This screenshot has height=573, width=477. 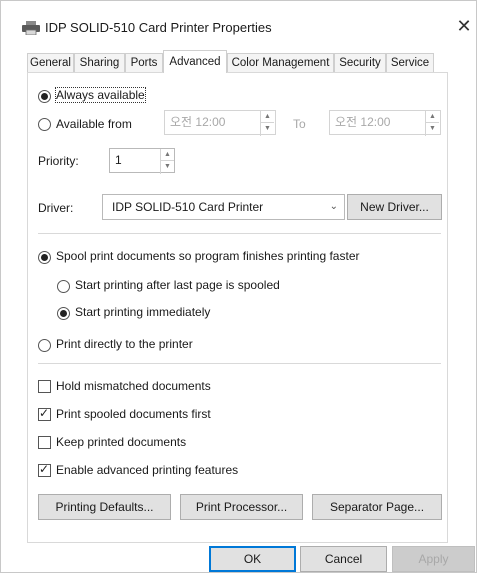 What do you see at coordinates (44, 96) in the screenshot?
I see `always-available-radio` at bounding box center [44, 96].